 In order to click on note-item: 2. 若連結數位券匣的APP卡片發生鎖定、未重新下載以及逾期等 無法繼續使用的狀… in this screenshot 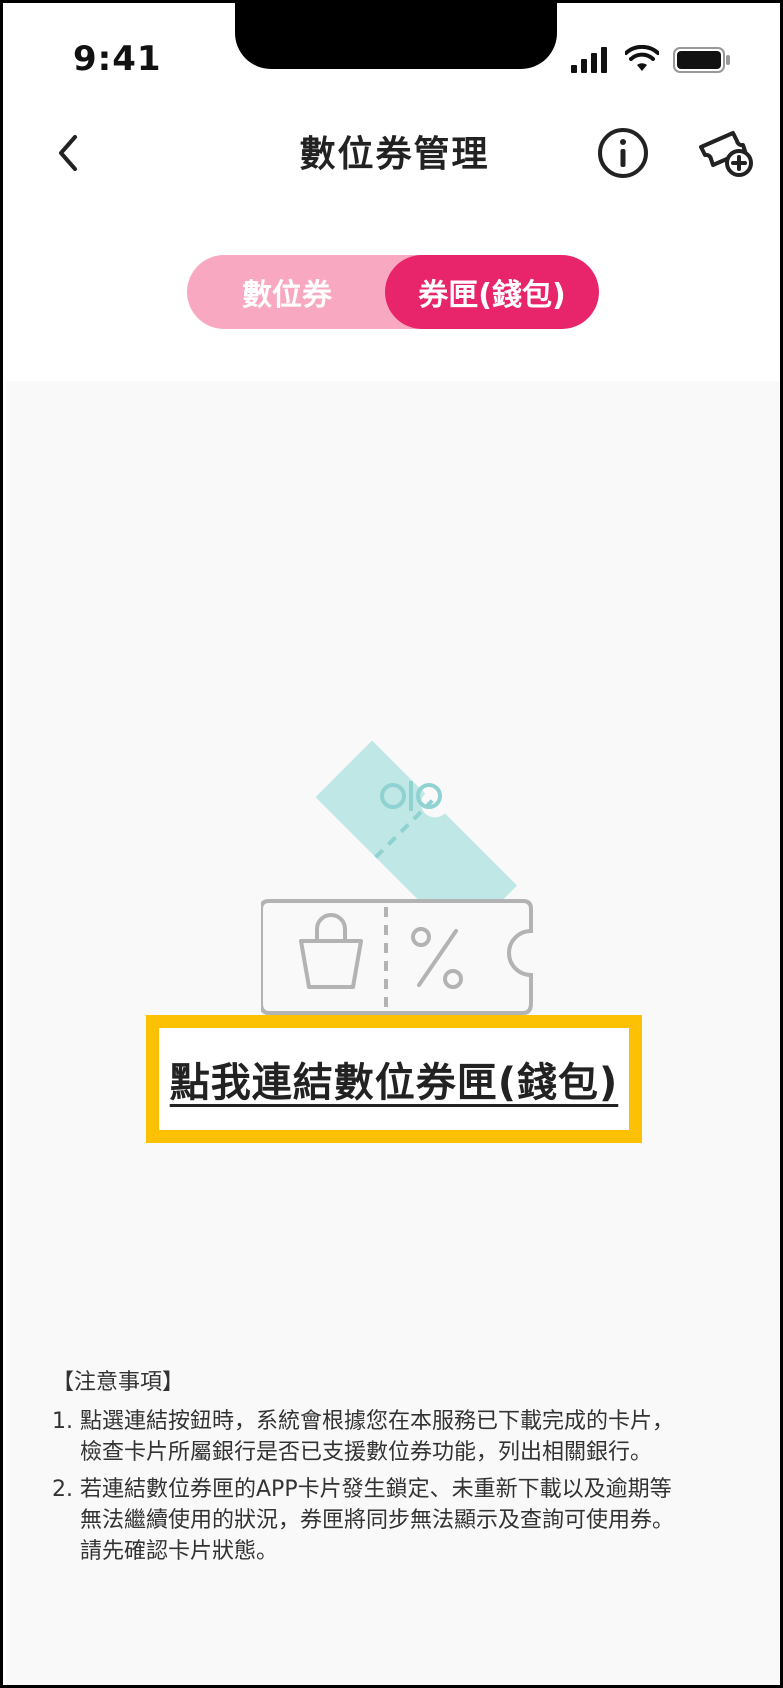, I will do `click(407, 1520)`.